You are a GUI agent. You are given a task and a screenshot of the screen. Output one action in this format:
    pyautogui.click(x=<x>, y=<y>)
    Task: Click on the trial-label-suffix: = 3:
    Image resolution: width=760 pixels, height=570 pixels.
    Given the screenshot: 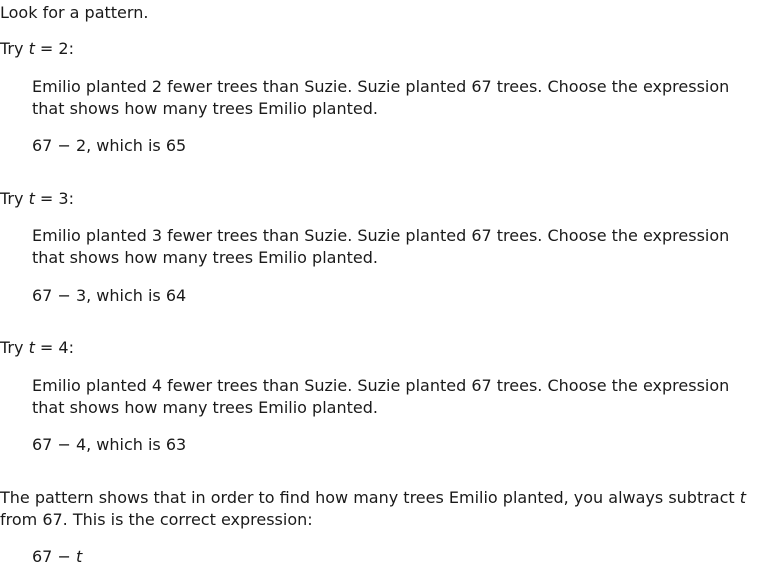 What is the action you would take?
    pyautogui.click(x=54, y=198)
    